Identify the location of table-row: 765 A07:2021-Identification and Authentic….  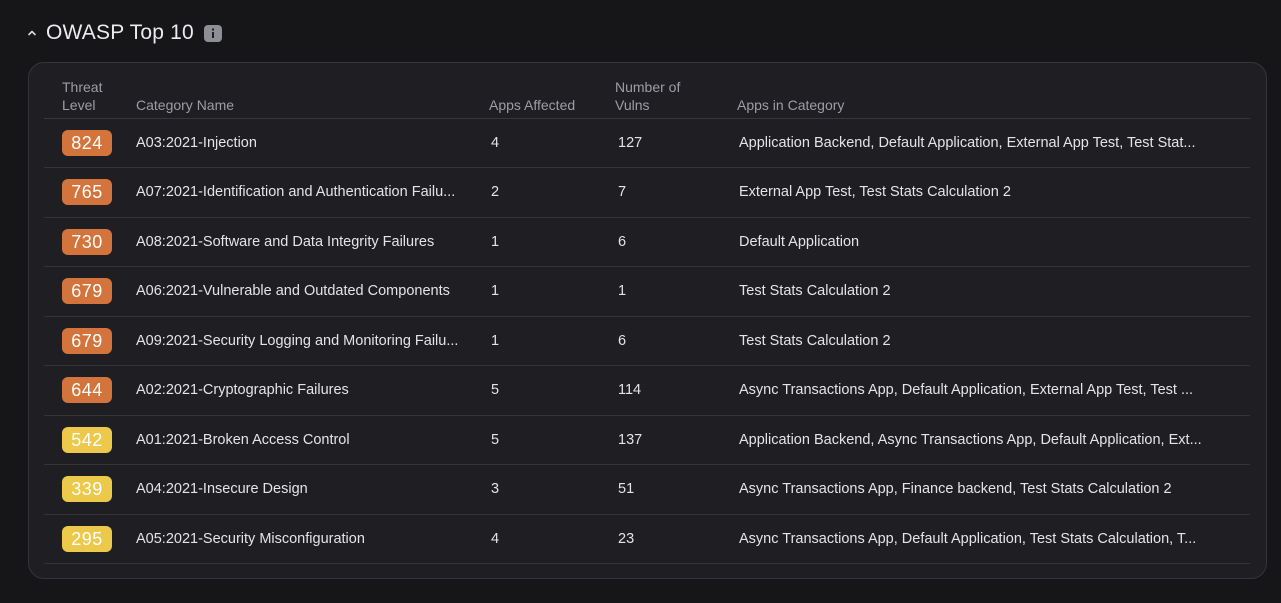
(647, 192).